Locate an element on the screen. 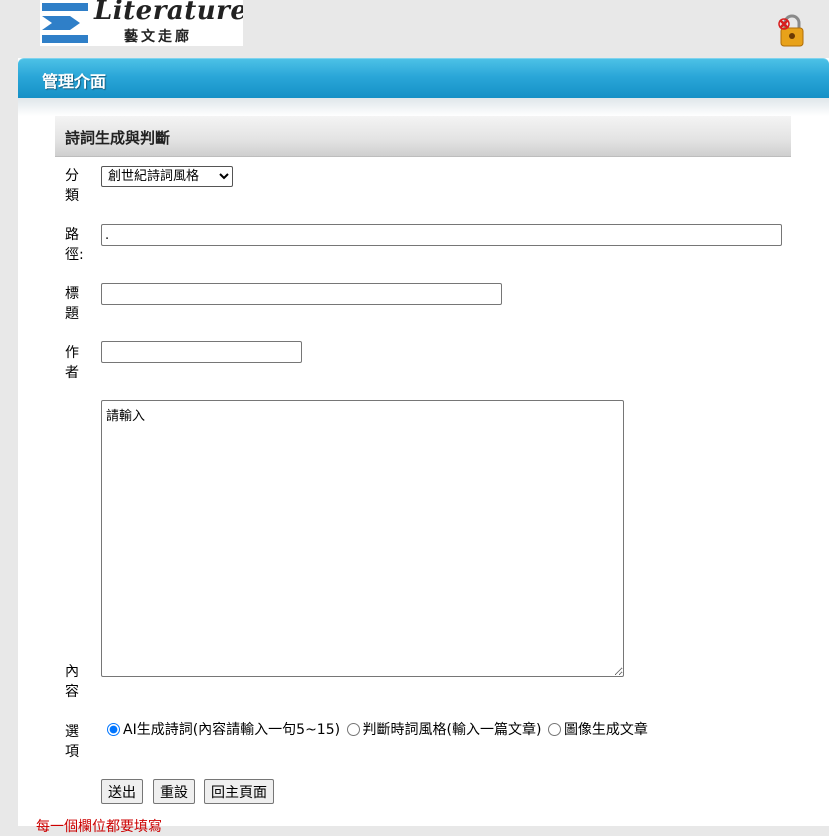  option-ai-generate: AI生成詩詞(內容請輸入一句5~15) is located at coordinates (223, 730).